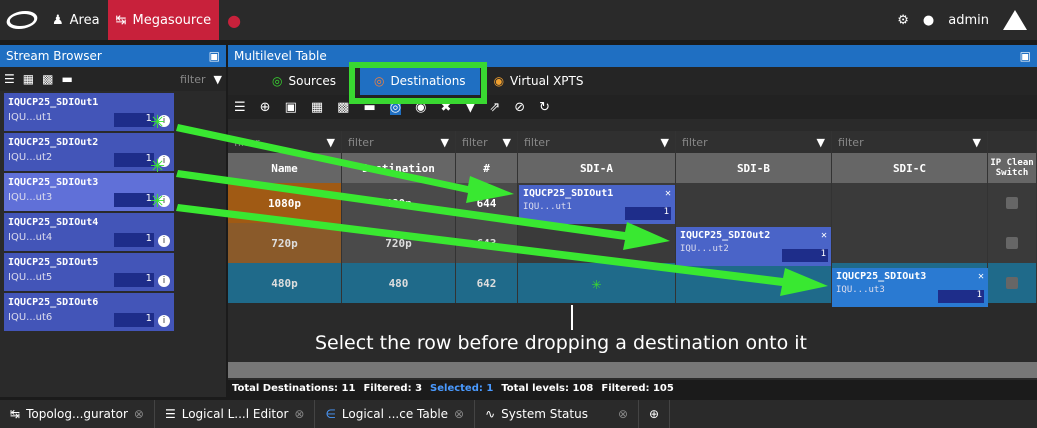 This screenshot has height=428, width=1037. I want to click on add-tab-button: ⊕, so click(655, 414).